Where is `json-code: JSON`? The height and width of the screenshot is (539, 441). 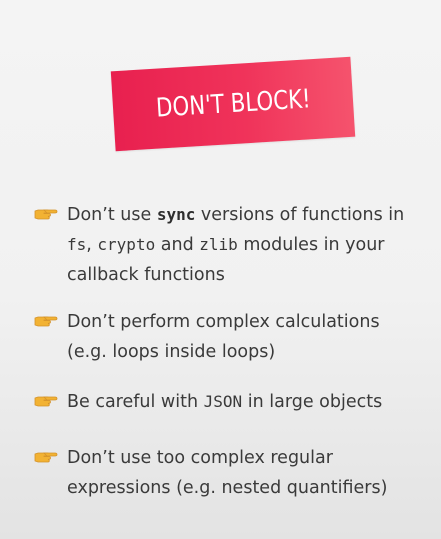 json-code: JSON is located at coordinates (223, 401).